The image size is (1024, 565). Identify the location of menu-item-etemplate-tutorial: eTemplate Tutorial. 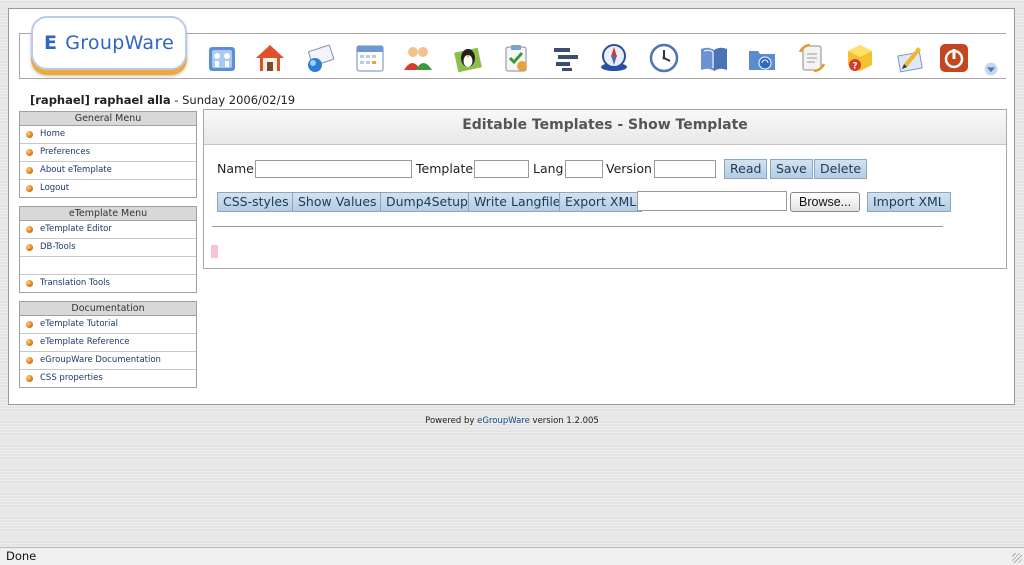
(108, 325).